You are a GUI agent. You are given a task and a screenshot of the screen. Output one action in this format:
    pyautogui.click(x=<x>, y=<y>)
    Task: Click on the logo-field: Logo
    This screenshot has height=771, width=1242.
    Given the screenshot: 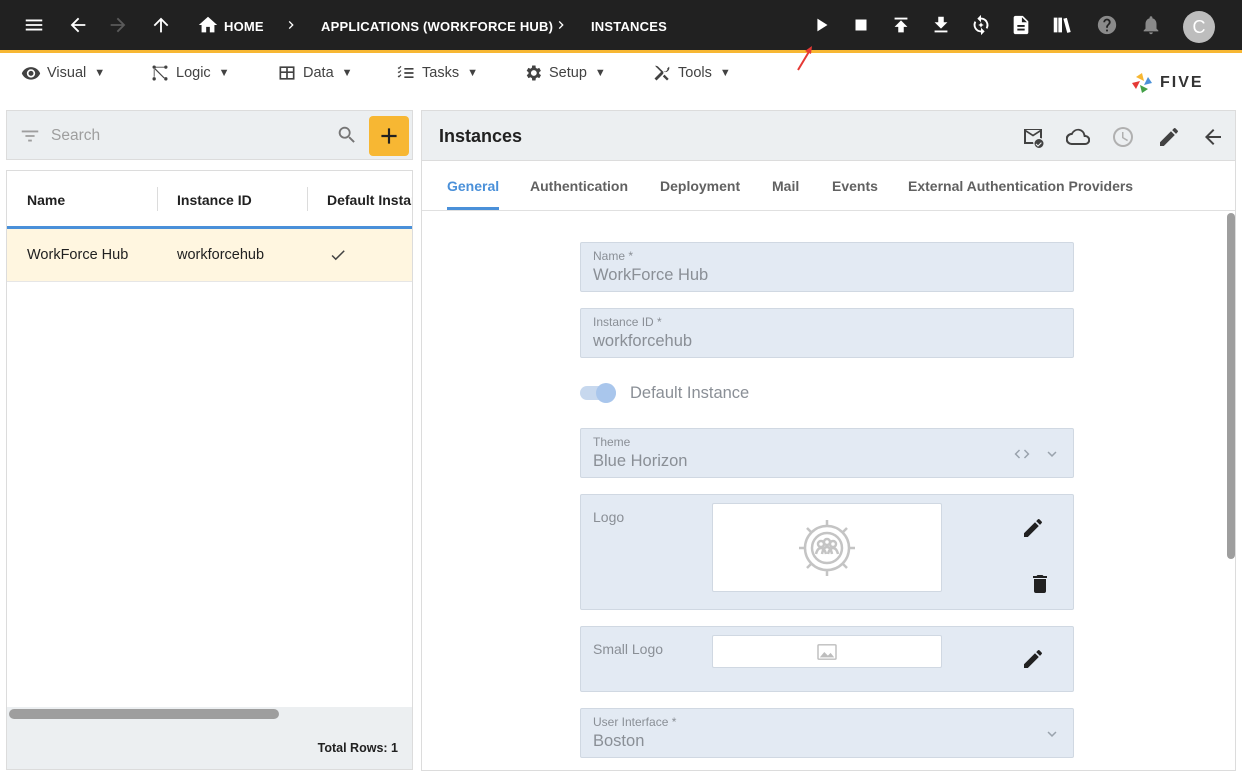 What is the action you would take?
    pyautogui.click(x=827, y=552)
    